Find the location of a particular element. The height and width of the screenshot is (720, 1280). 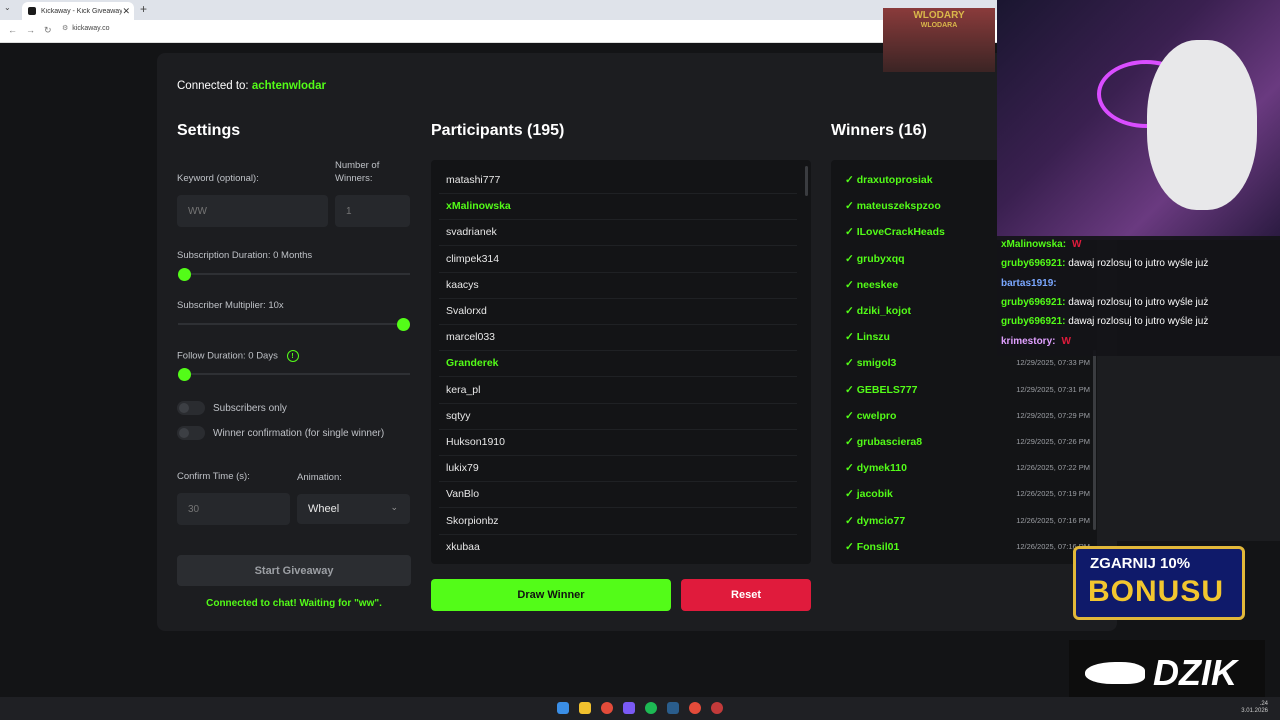

chat-username: bartas1919: is located at coordinates (1029, 283).